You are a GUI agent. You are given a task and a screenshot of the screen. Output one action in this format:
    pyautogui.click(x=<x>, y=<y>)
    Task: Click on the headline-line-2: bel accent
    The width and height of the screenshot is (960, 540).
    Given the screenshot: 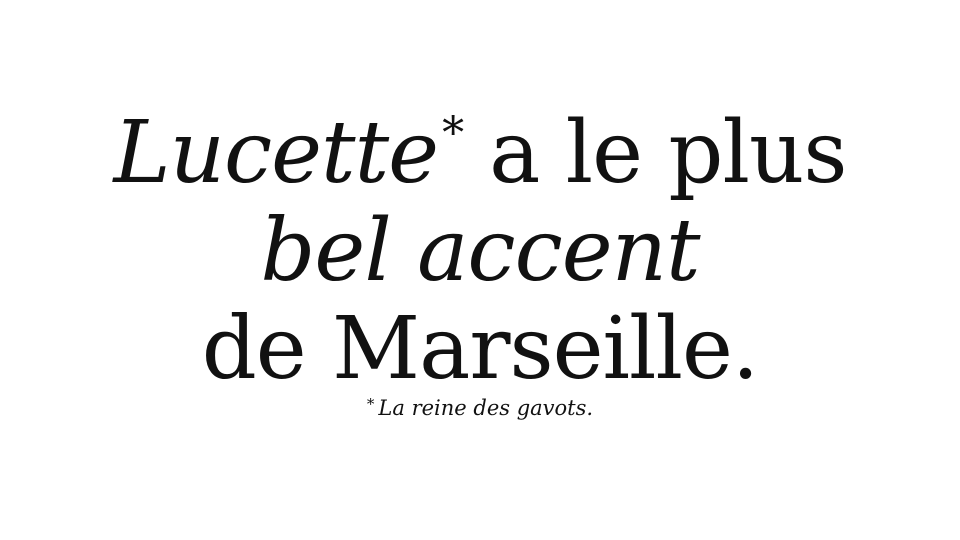 What is the action you would take?
    pyautogui.click(x=480, y=251)
    